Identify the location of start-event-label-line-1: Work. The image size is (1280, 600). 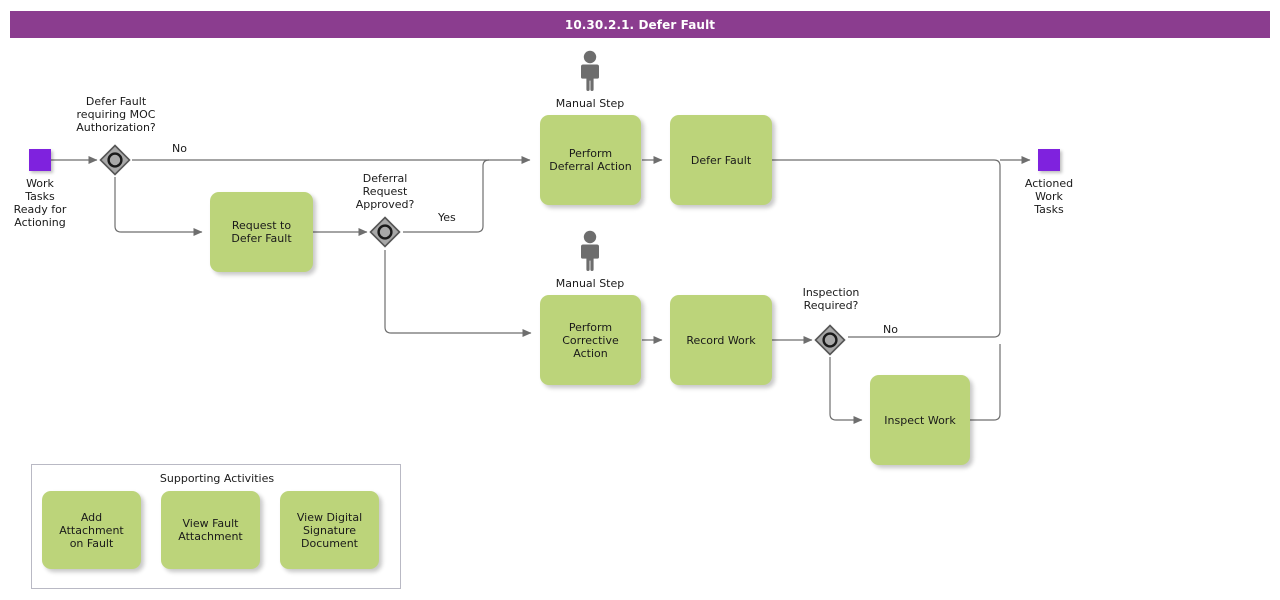
(40, 183).